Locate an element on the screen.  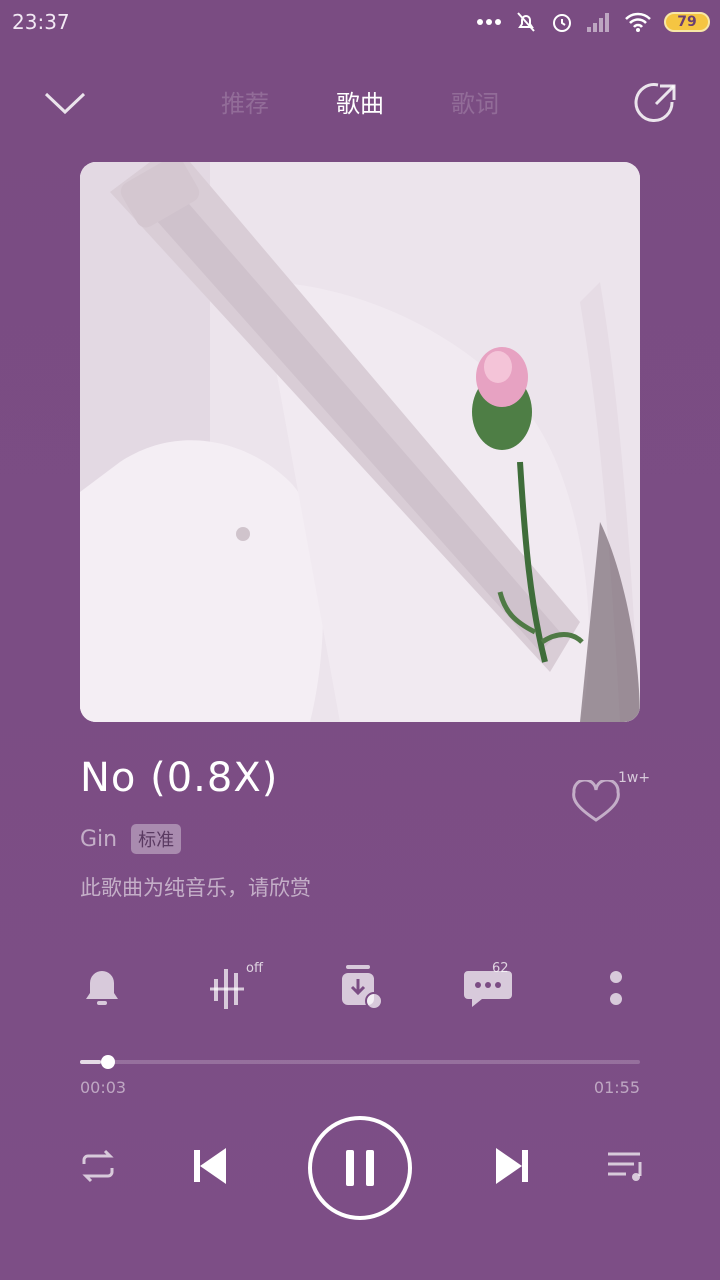
status-bar: 23:37 79 is located at coordinates (360, 25).